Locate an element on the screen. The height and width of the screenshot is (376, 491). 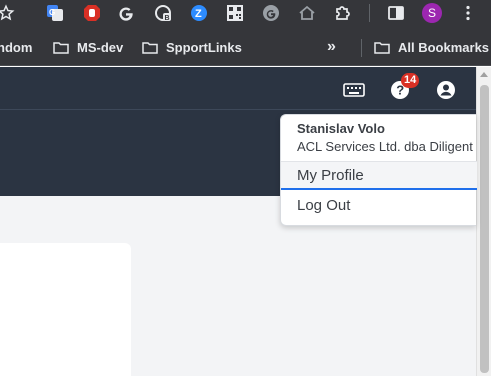
star-icon is located at coordinates (8, 13).